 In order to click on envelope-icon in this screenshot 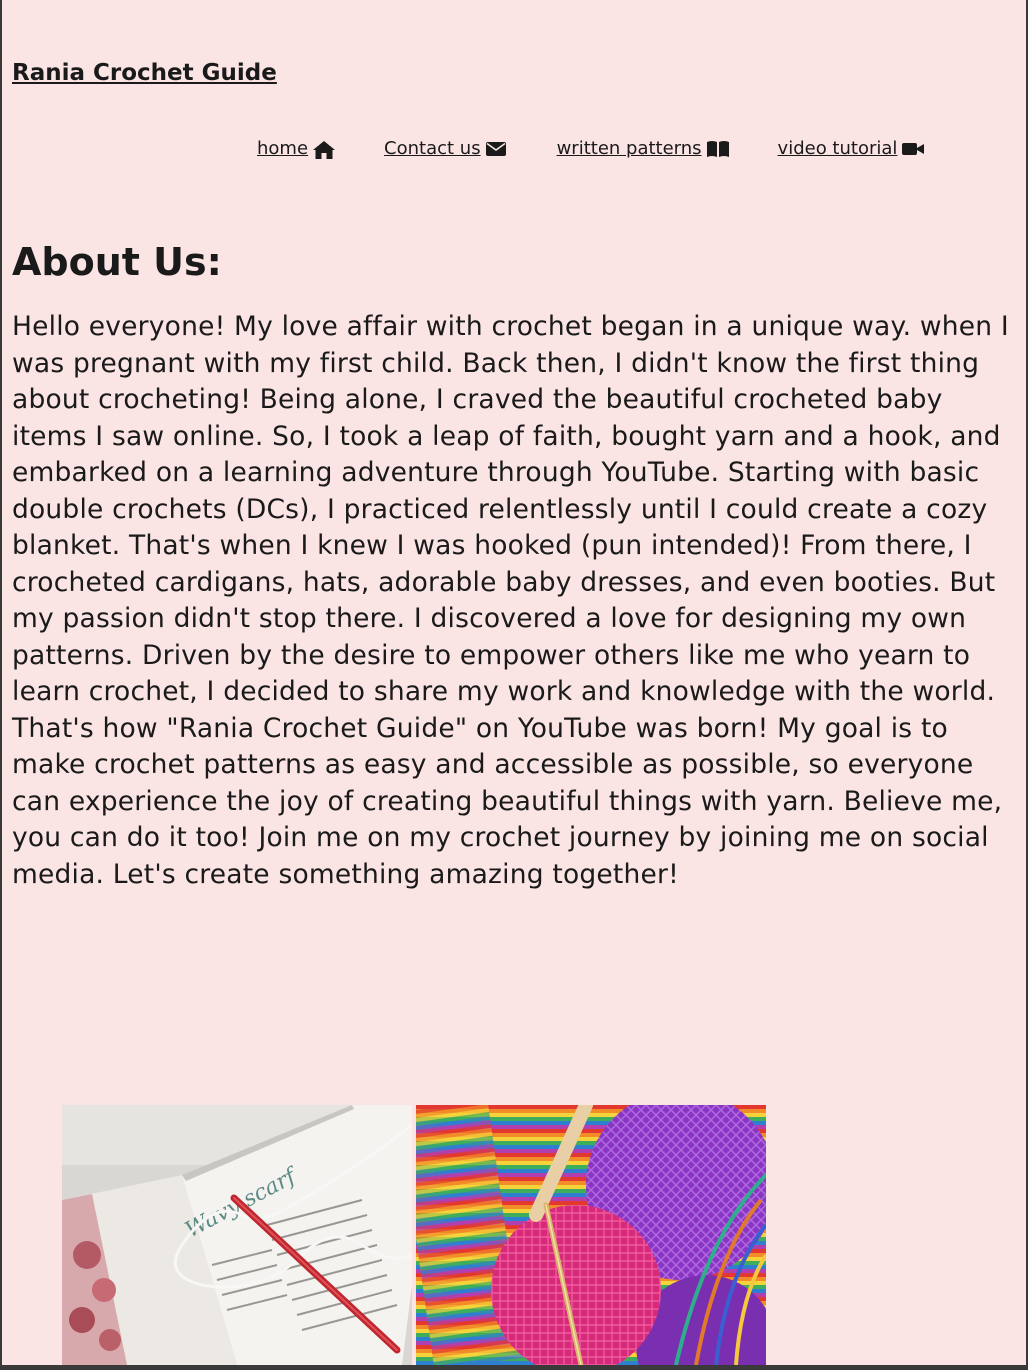, I will do `click(496, 149)`.